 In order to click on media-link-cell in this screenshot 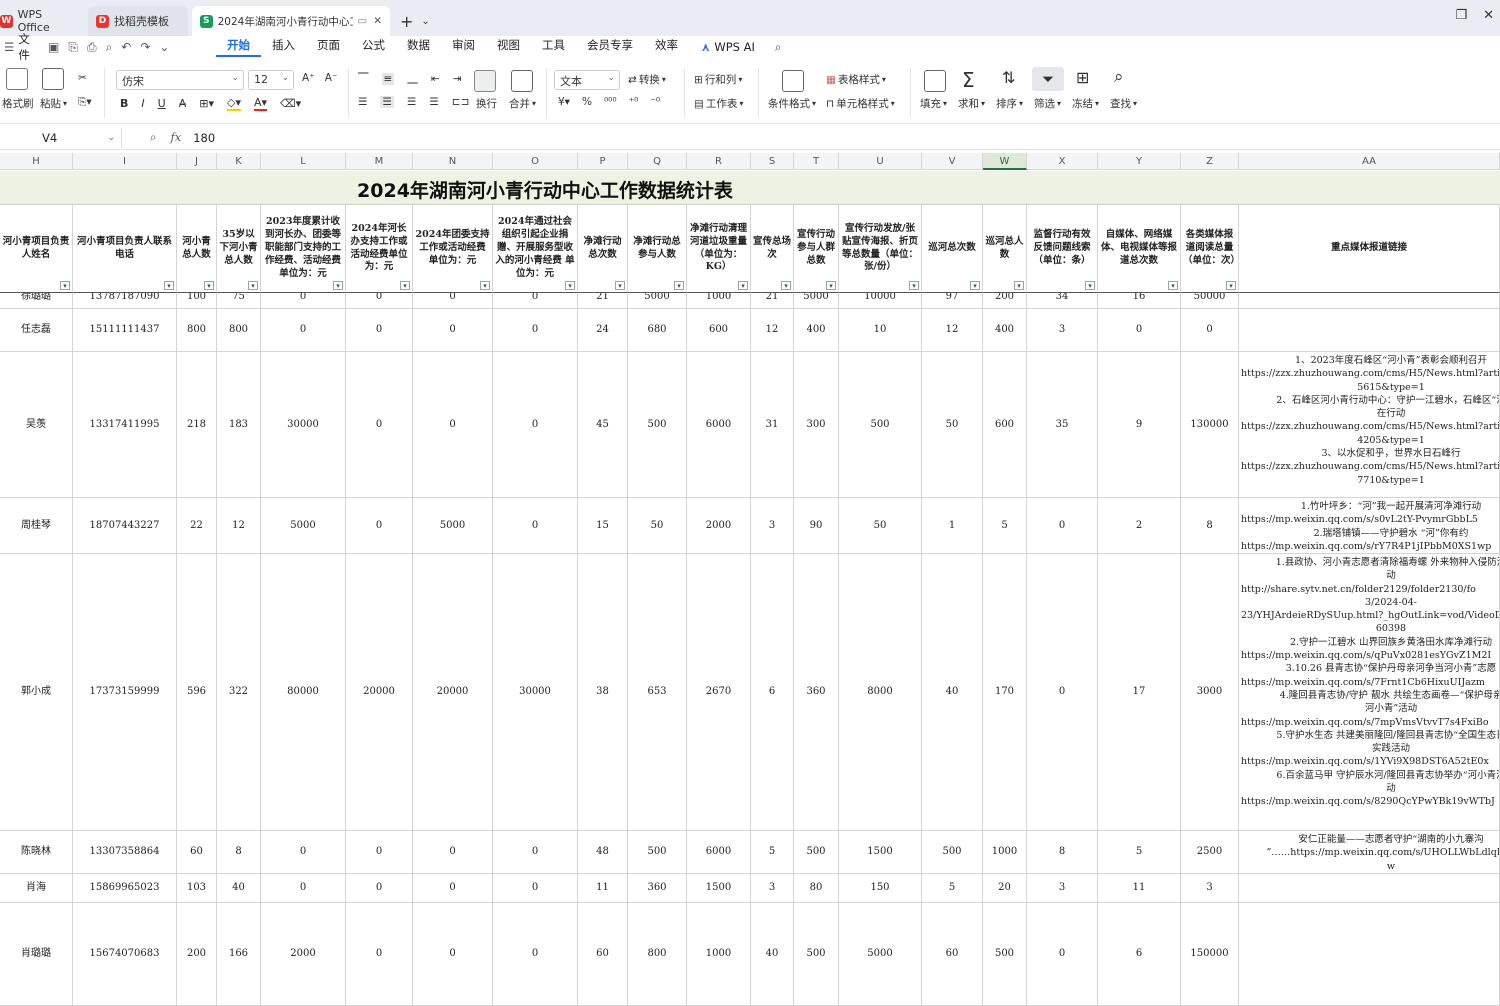, I will do `click(1369, 301)`.